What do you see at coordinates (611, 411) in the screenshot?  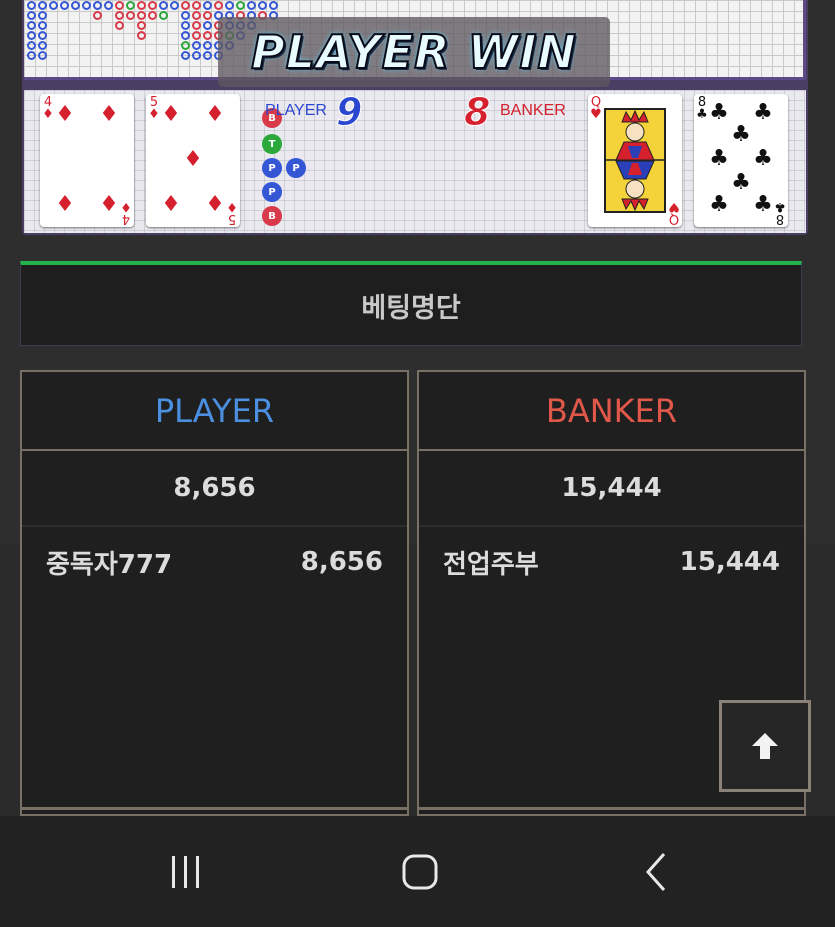 I see `banker-column-heading: BANKER` at bounding box center [611, 411].